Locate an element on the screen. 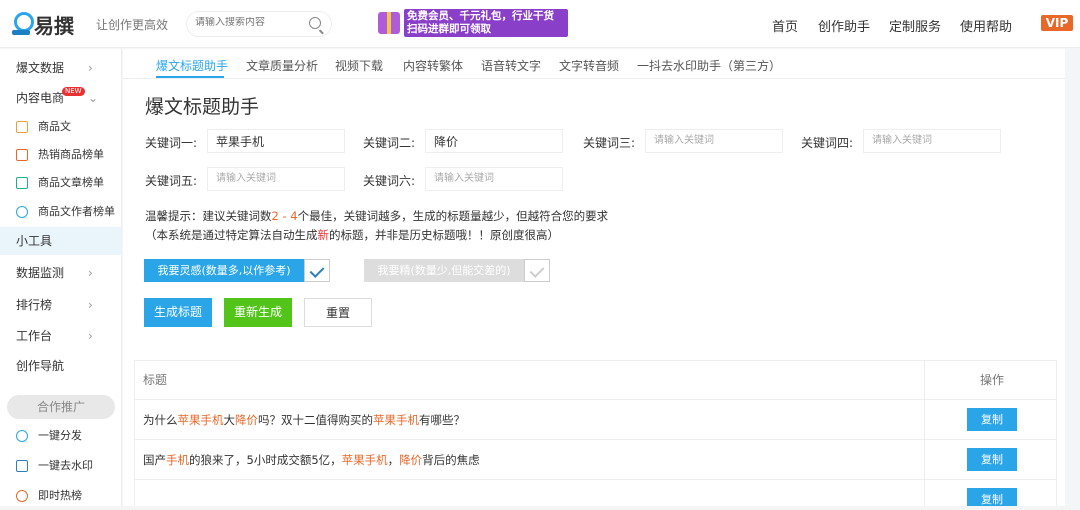 The image size is (1080, 510). tab-2: 视频下载 is located at coordinates (359, 65).